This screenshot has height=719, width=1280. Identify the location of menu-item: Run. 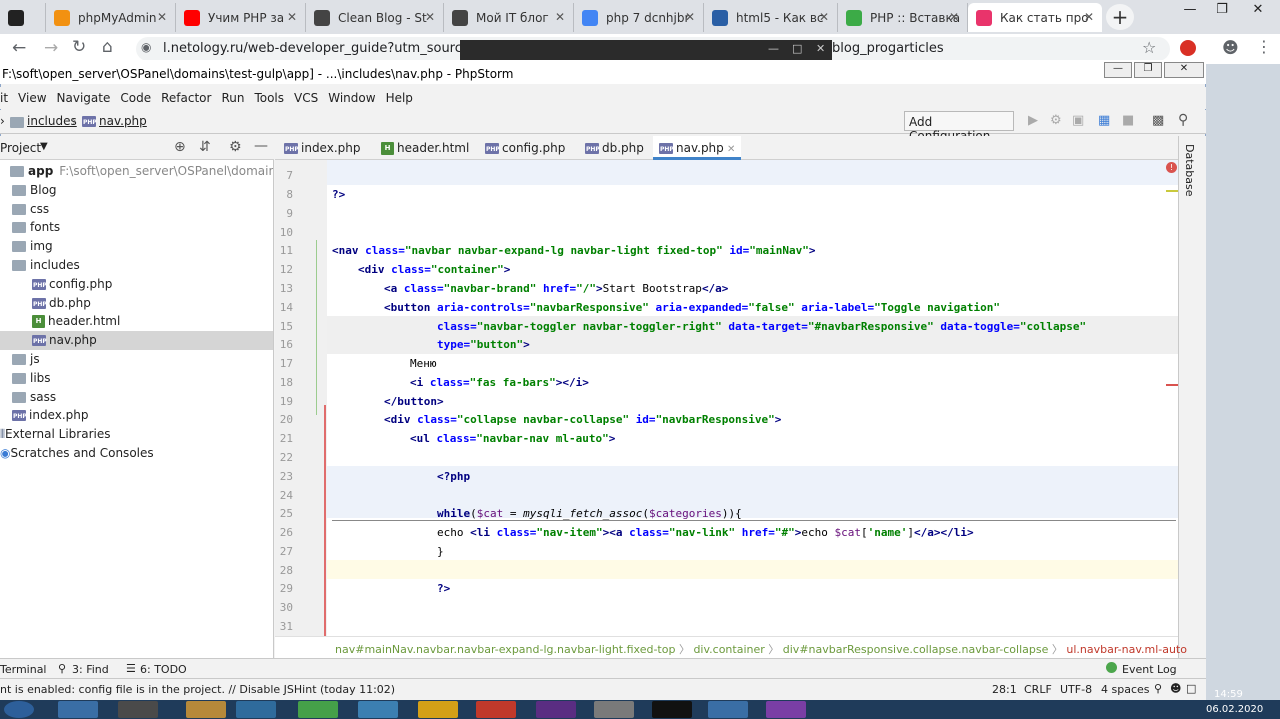
(232, 98).